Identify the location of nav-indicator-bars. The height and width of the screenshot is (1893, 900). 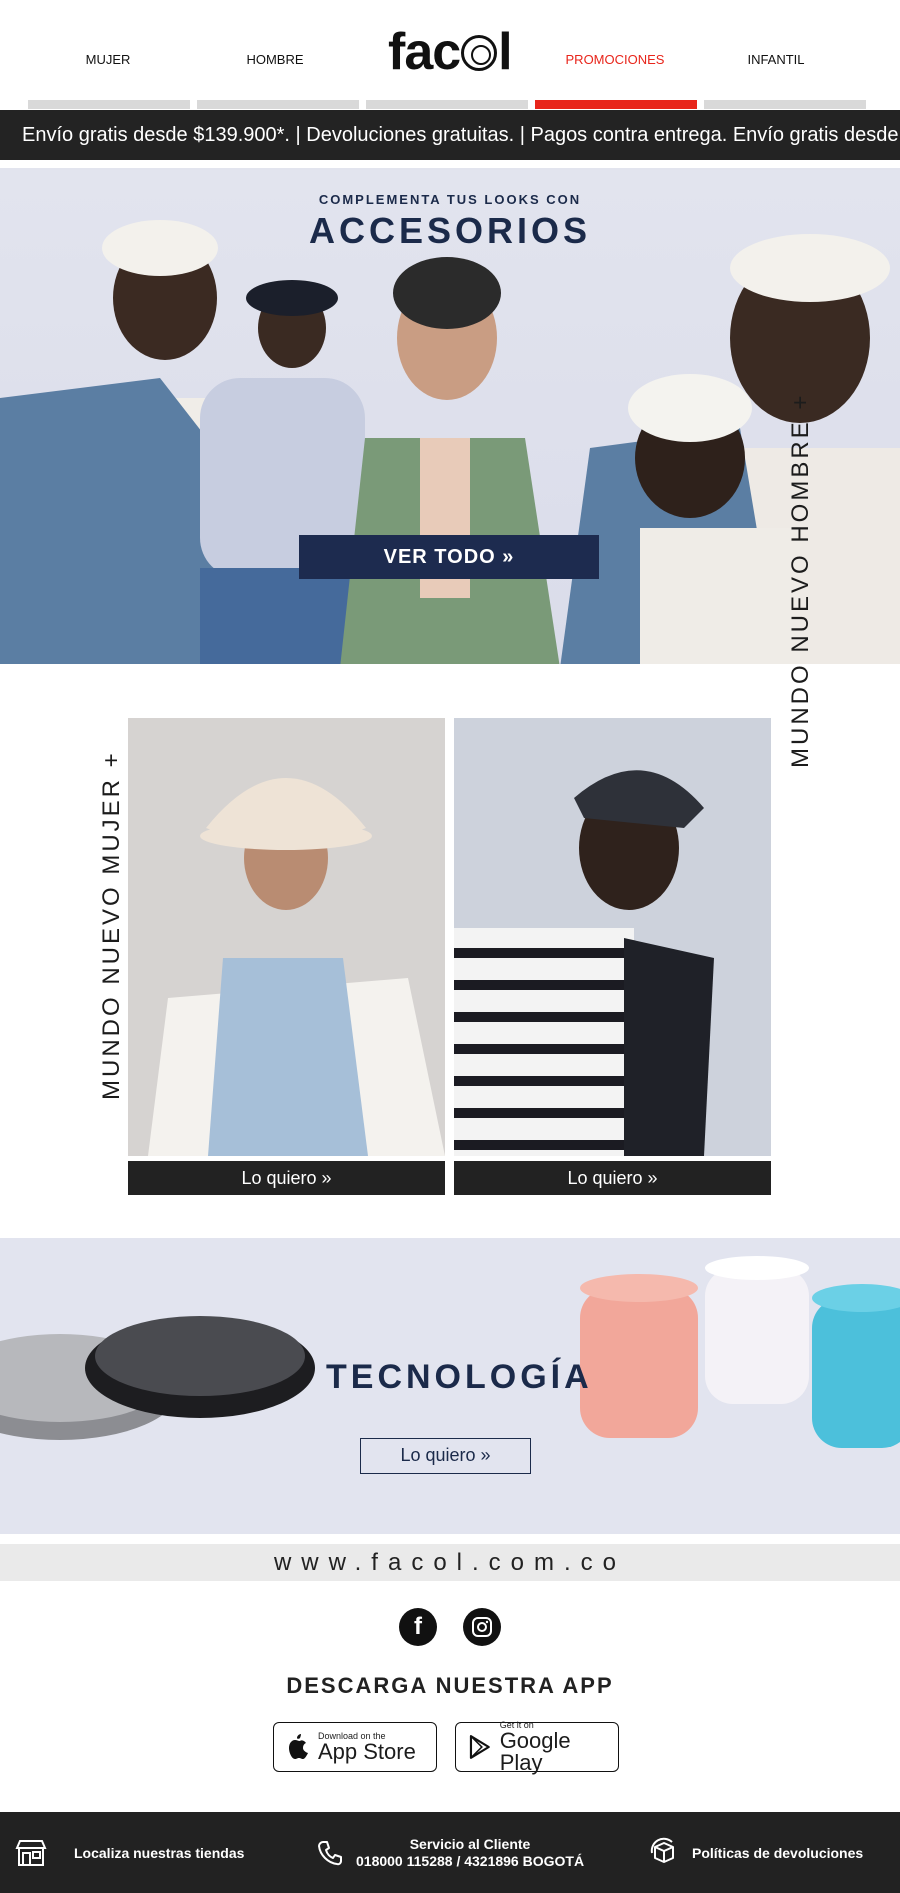
(447, 104).